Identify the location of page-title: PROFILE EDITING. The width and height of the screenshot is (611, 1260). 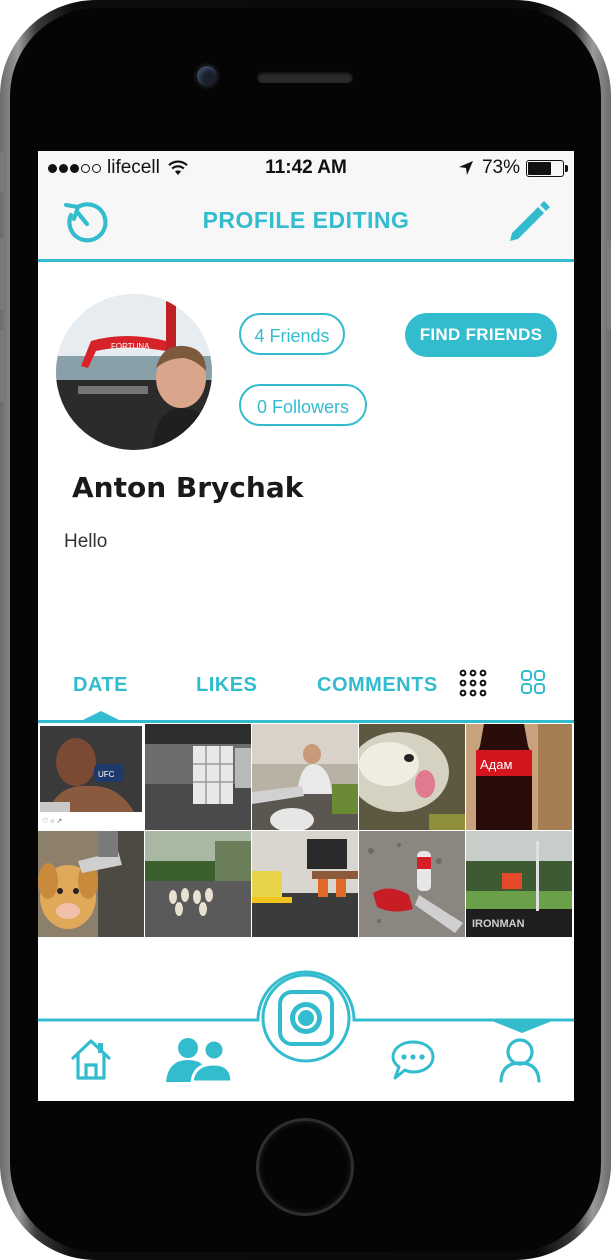
(306, 220).